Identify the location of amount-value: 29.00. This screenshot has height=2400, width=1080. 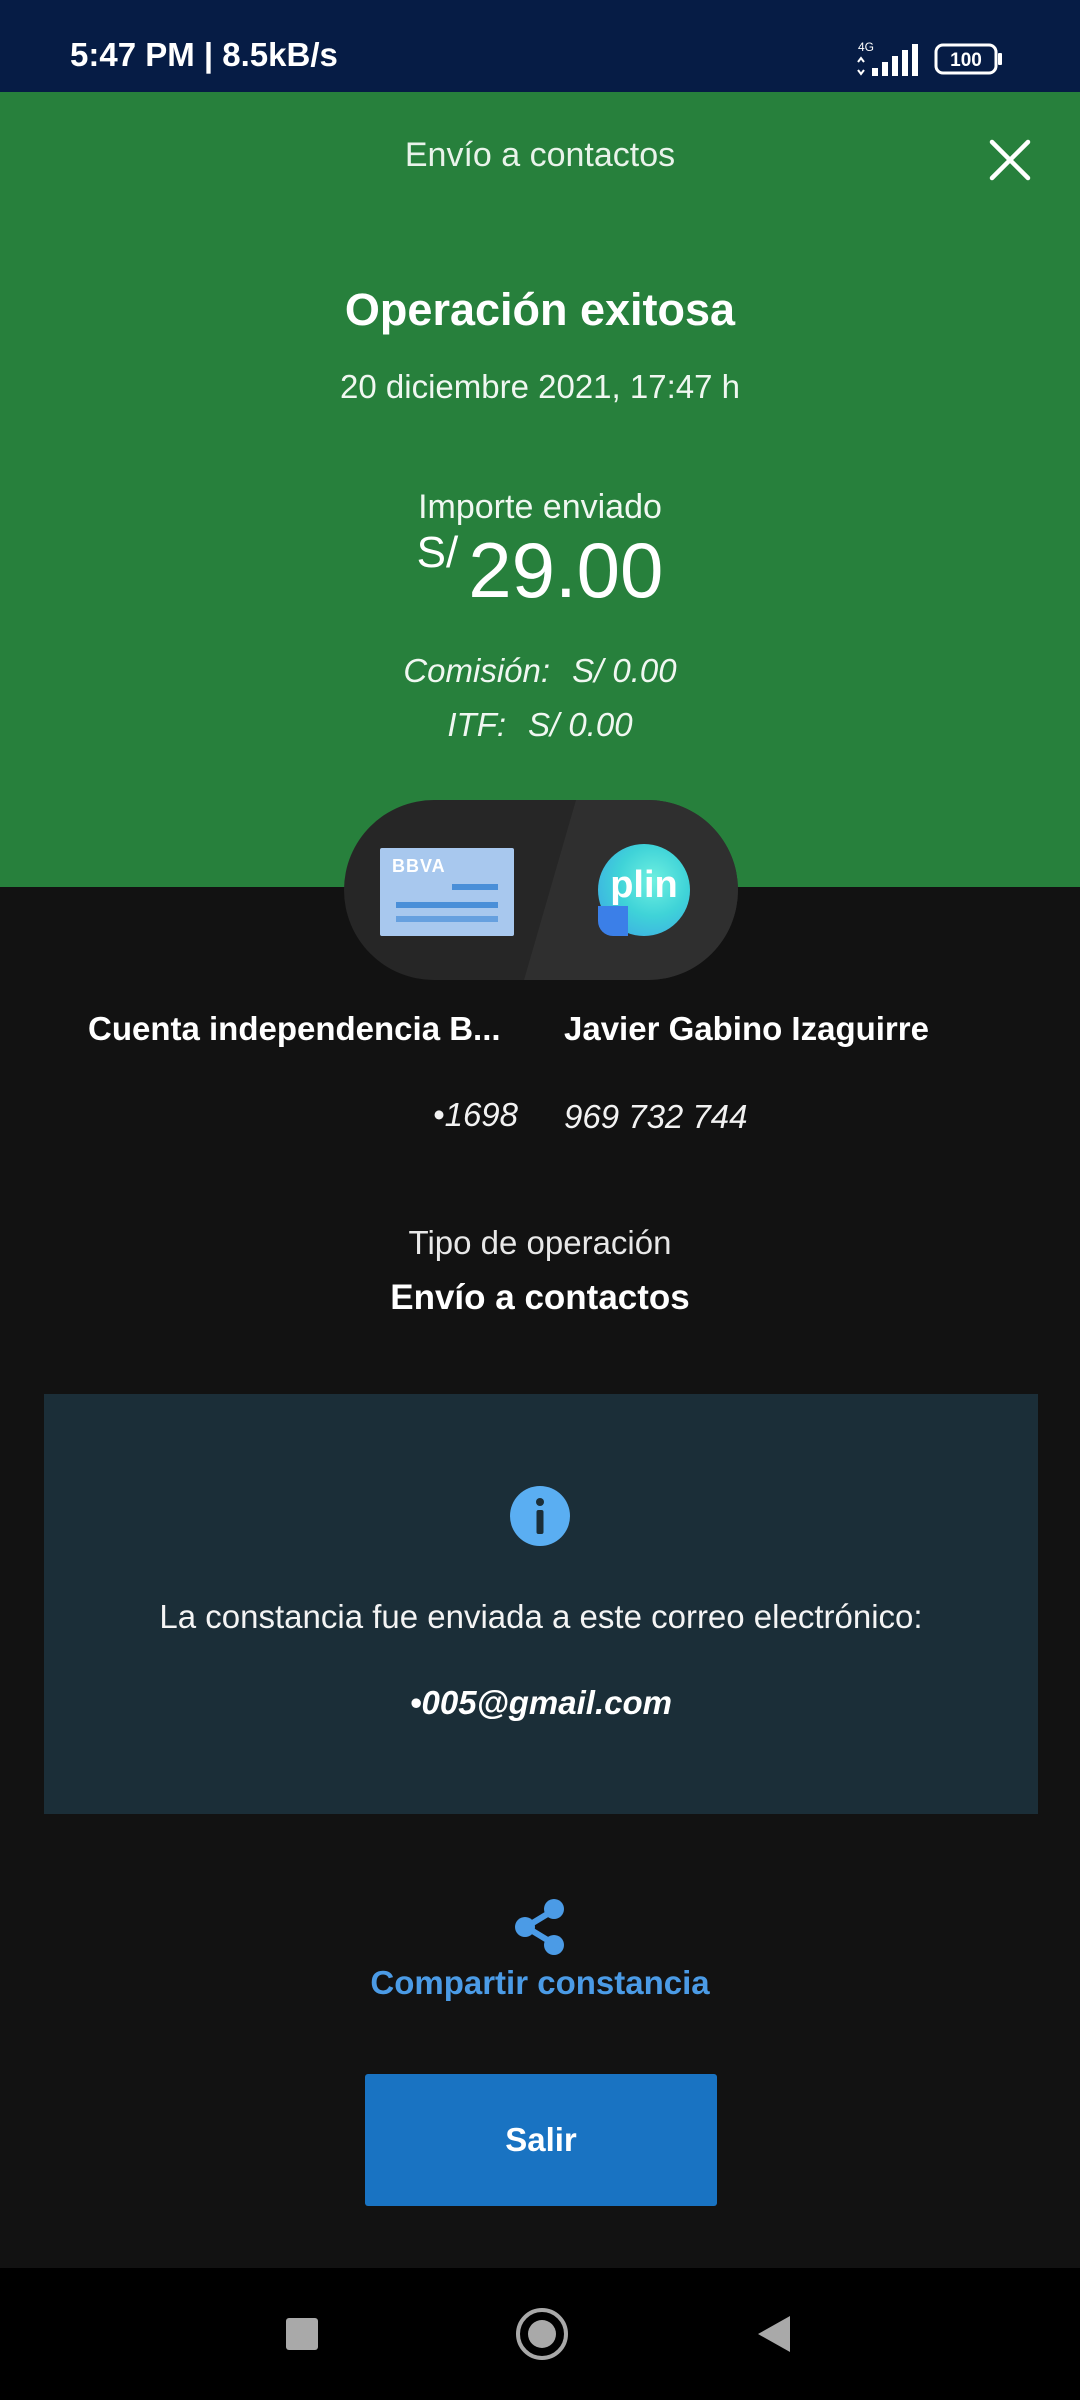
(566, 570).